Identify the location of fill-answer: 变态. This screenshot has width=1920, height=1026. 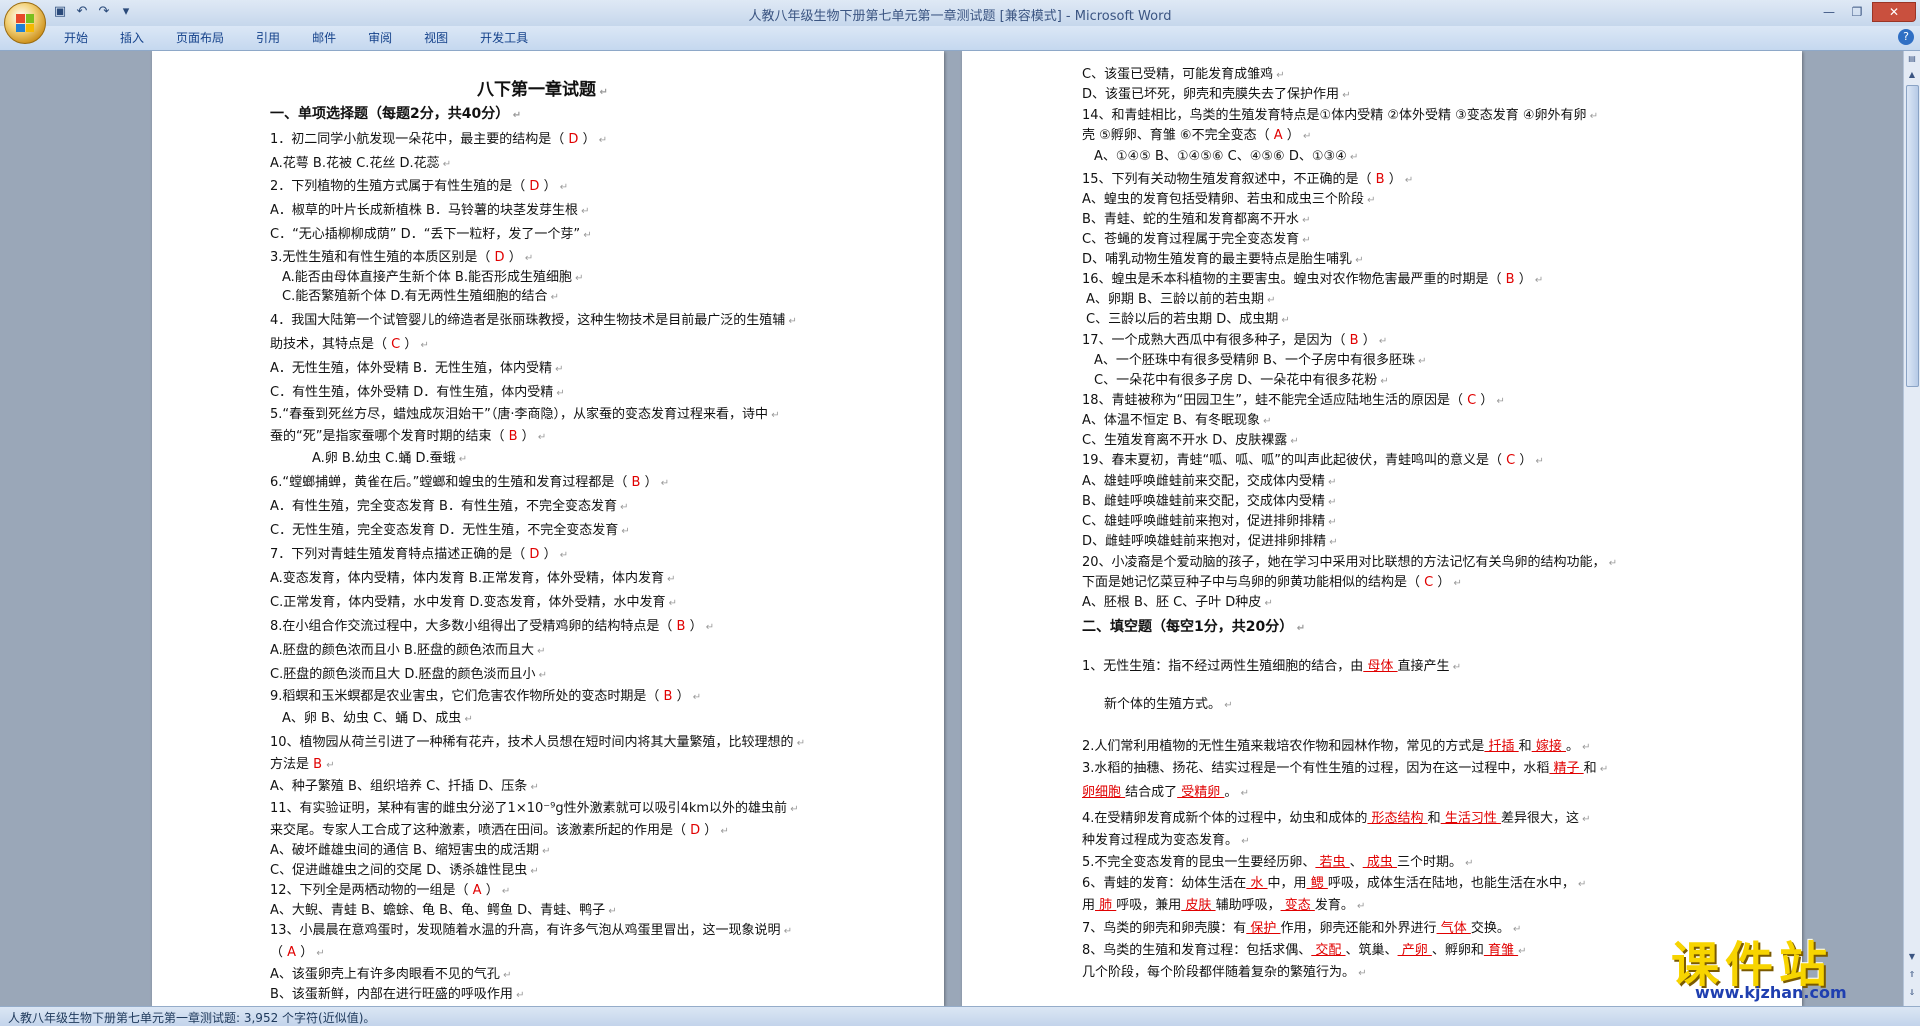
(1297, 905).